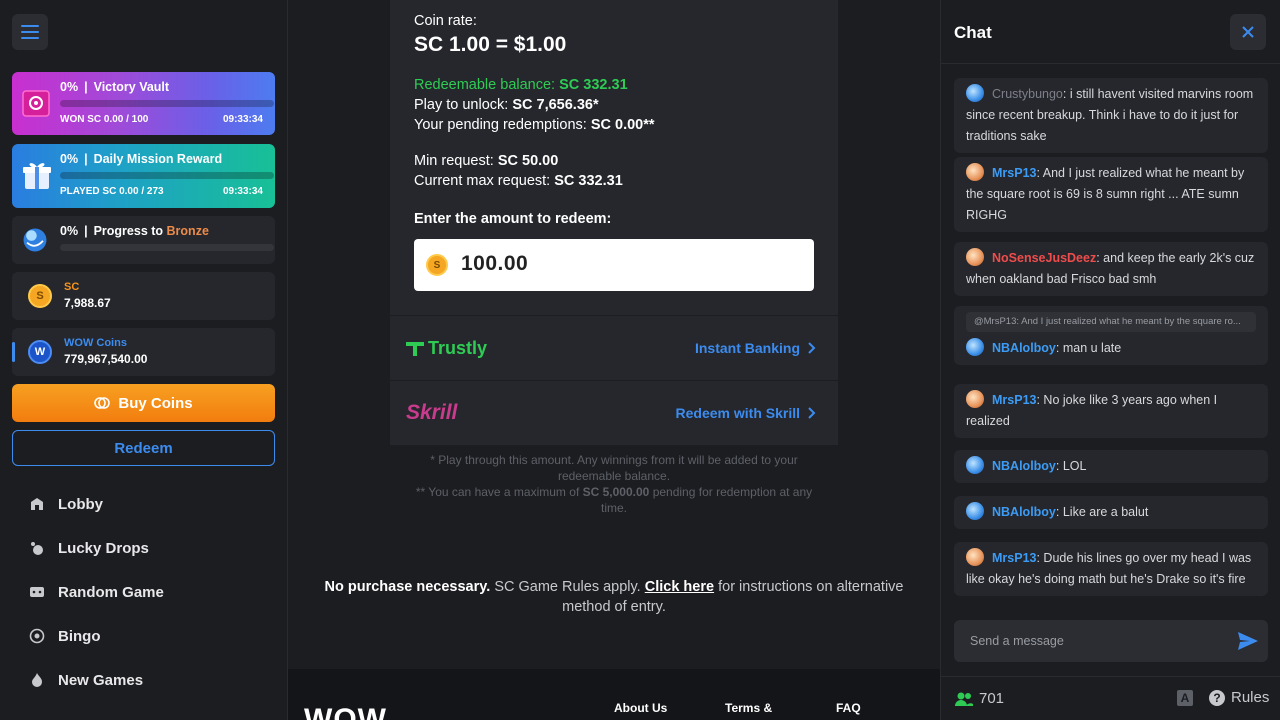 The height and width of the screenshot is (720, 1280). Describe the element at coordinates (1185, 698) in the screenshot. I see `font-size-icon: A` at that location.